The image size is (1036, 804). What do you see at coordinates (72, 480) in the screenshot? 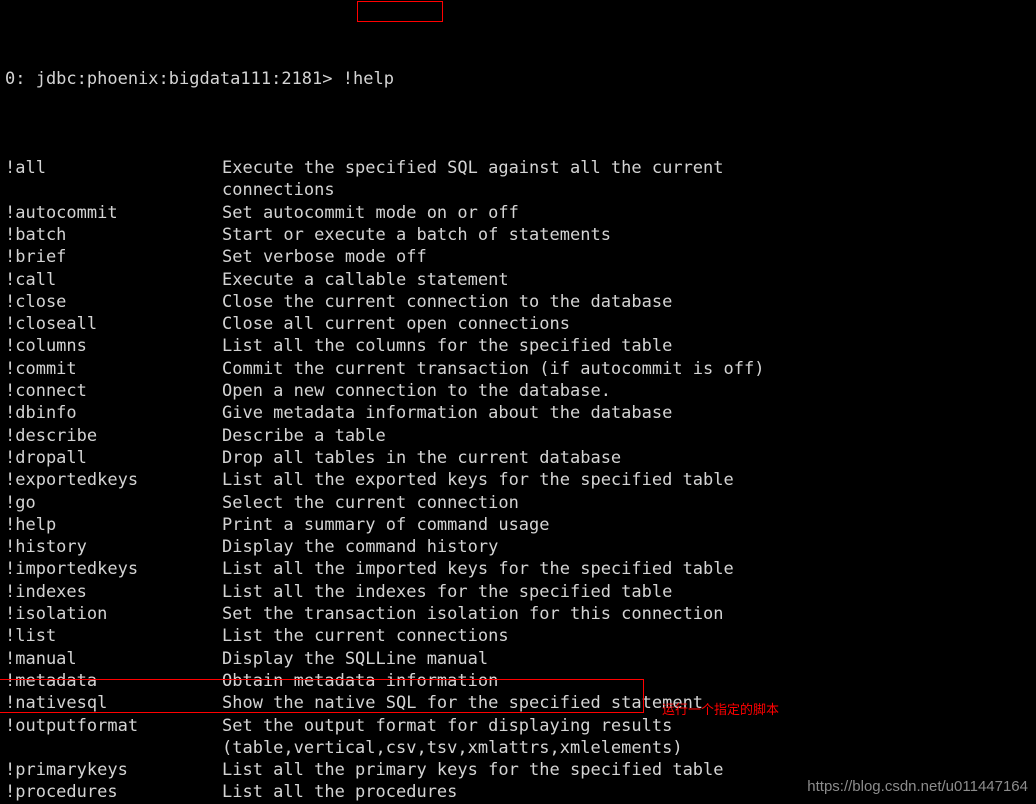
I see `help-command-name: !exportedkeys` at bounding box center [72, 480].